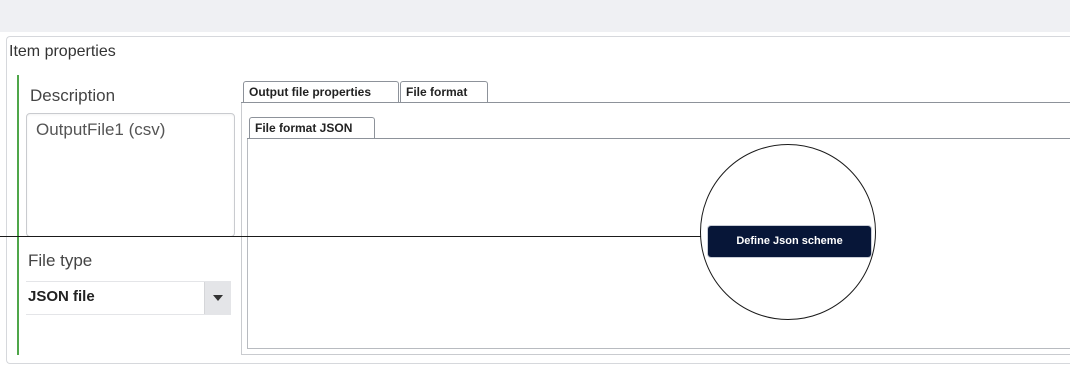  What do you see at coordinates (130, 175) in the screenshot?
I see `description-textarea: OutputFile1 (csv)` at bounding box center [130, 175].